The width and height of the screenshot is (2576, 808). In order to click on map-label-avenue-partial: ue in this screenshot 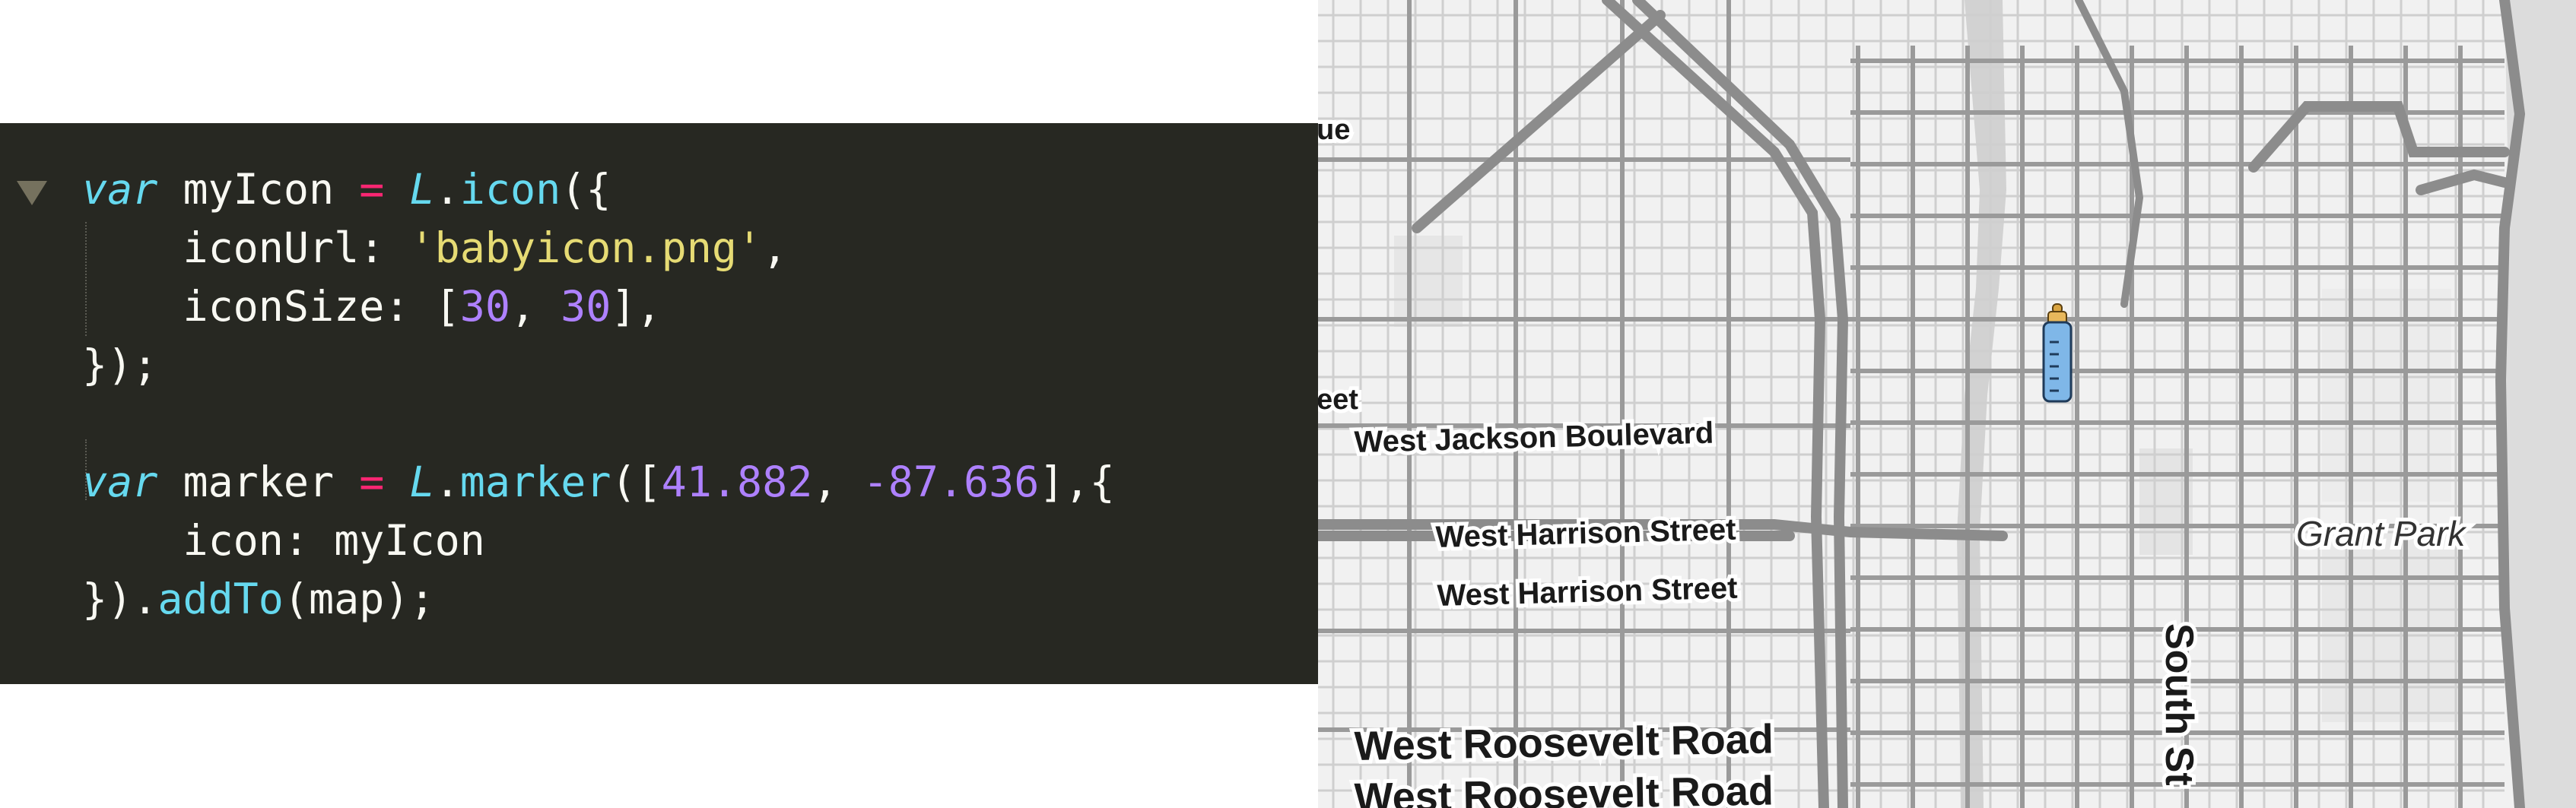, I will do `click(1334, 130)`.